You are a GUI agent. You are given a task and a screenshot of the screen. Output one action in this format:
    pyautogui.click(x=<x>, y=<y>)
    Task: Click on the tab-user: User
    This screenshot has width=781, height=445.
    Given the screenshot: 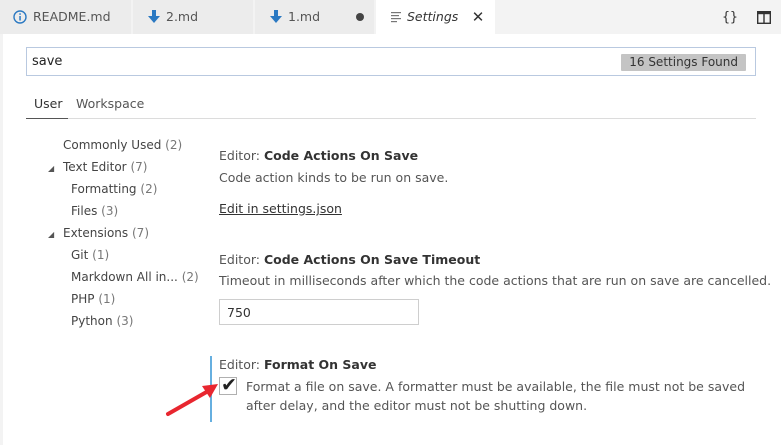 What is the action you would take?
    pyautogui.click(x=48, y=103)
    